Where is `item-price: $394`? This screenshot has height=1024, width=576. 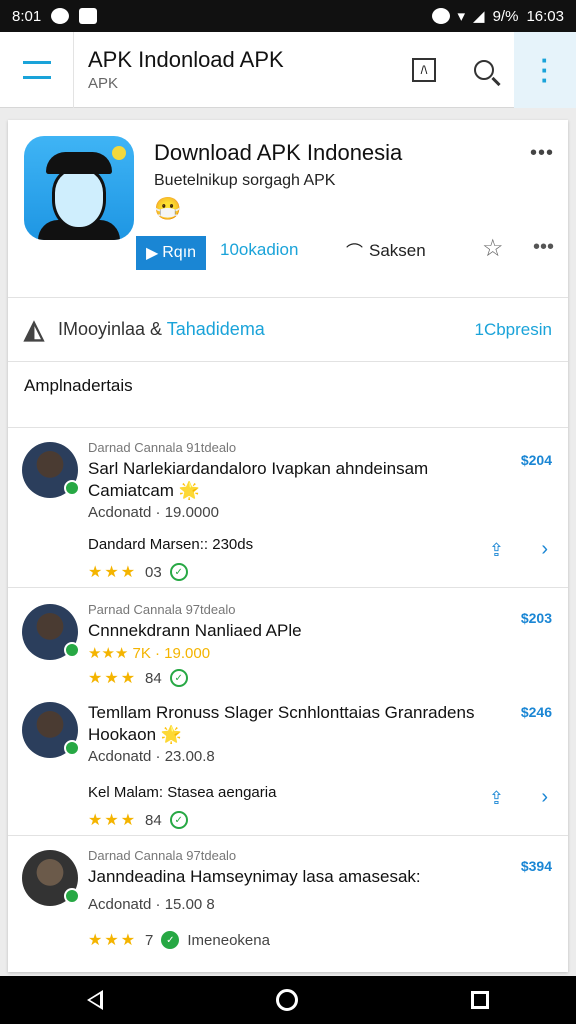
item-price: $394 is located at coordinates (536, 866).